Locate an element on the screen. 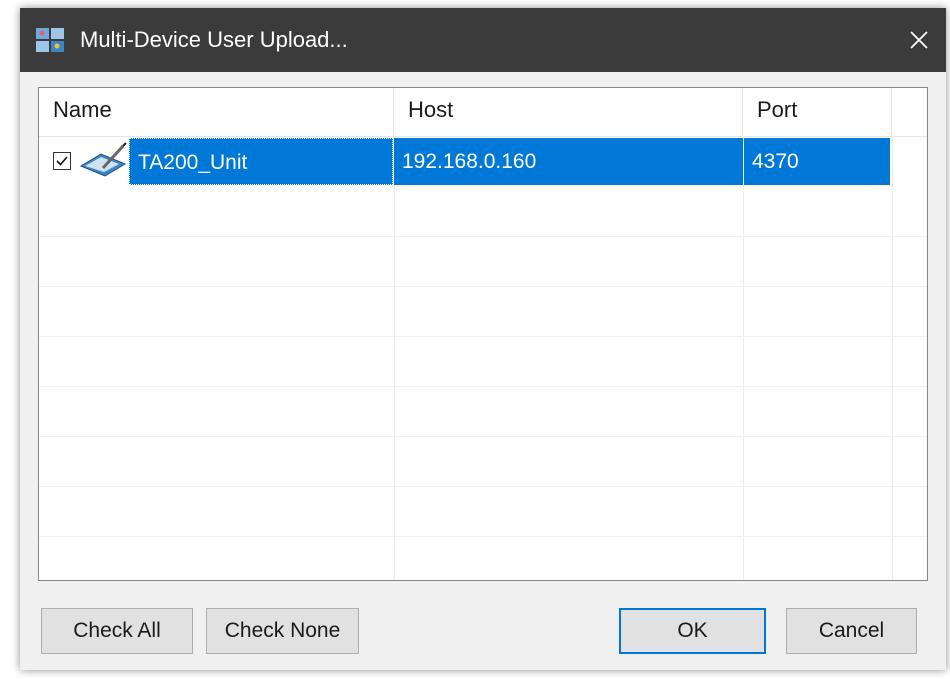 The width and height of the screenshot is (950, 679). cancel-button: Cancel is located at coordinates (851, 631).